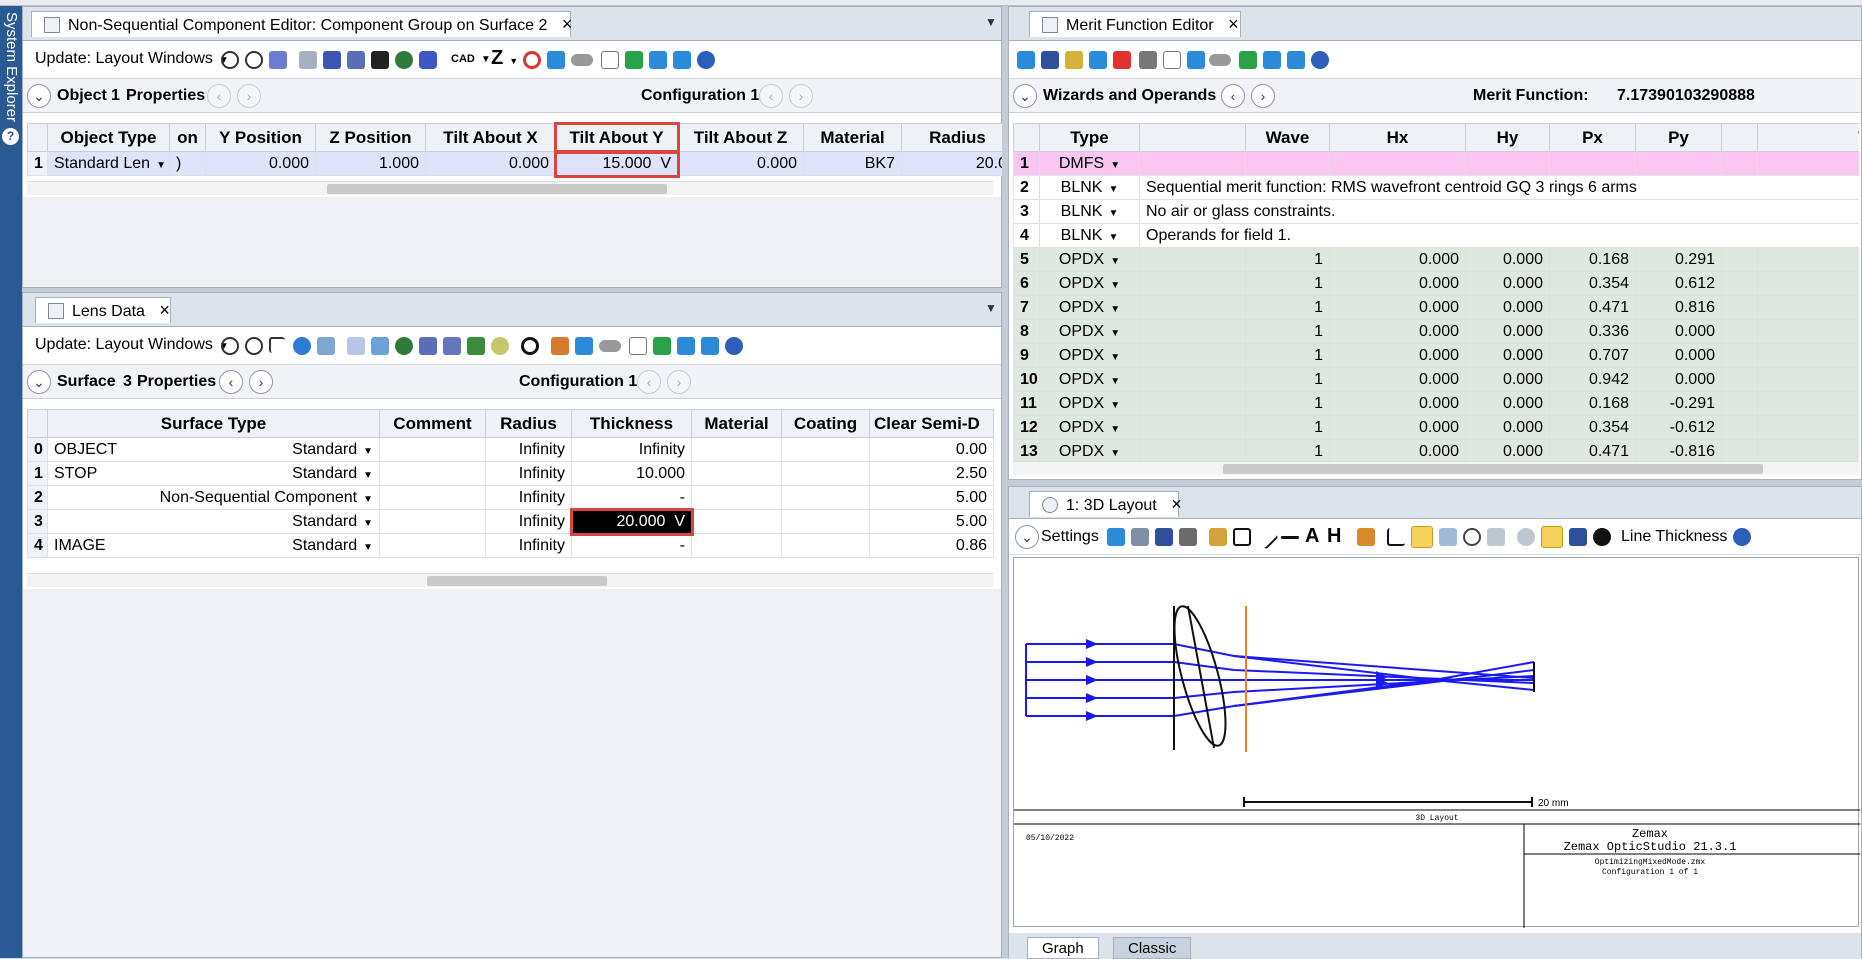  I want to click on column-header: Y Position, so click(260, 137).